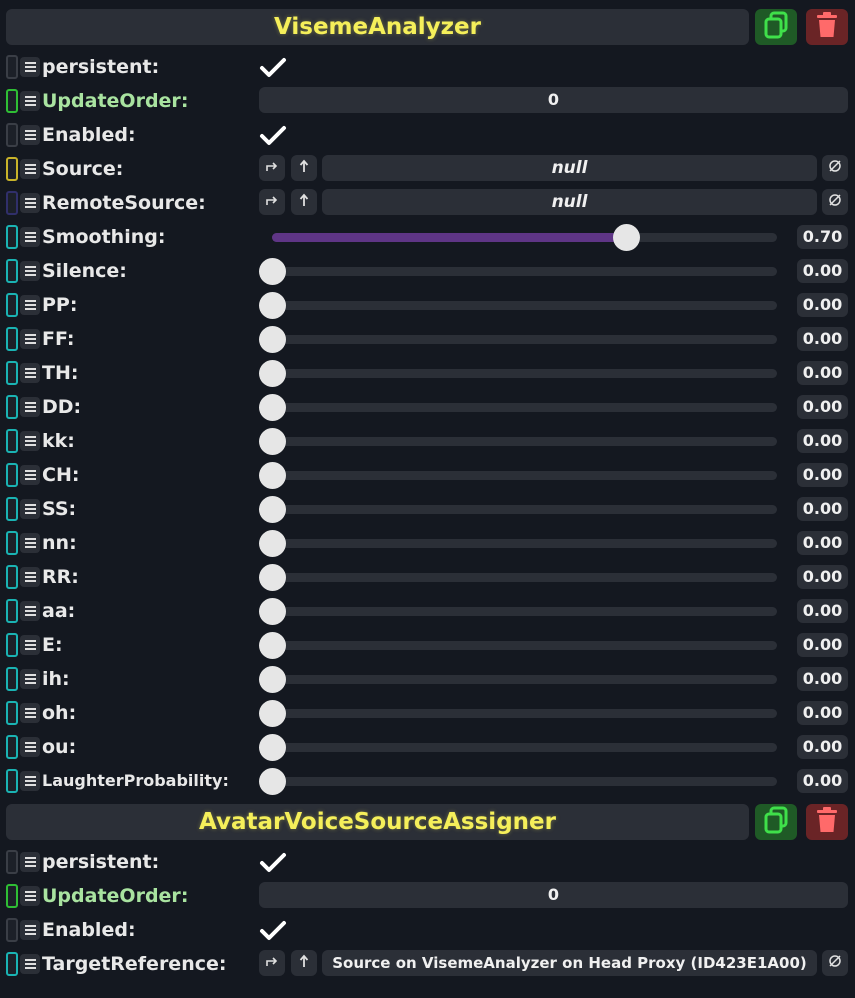 This screenshot has height=998, width=855. Describe the element at coordinates (272, 963) in the screenshot. I see `jump-to-button` at that location.